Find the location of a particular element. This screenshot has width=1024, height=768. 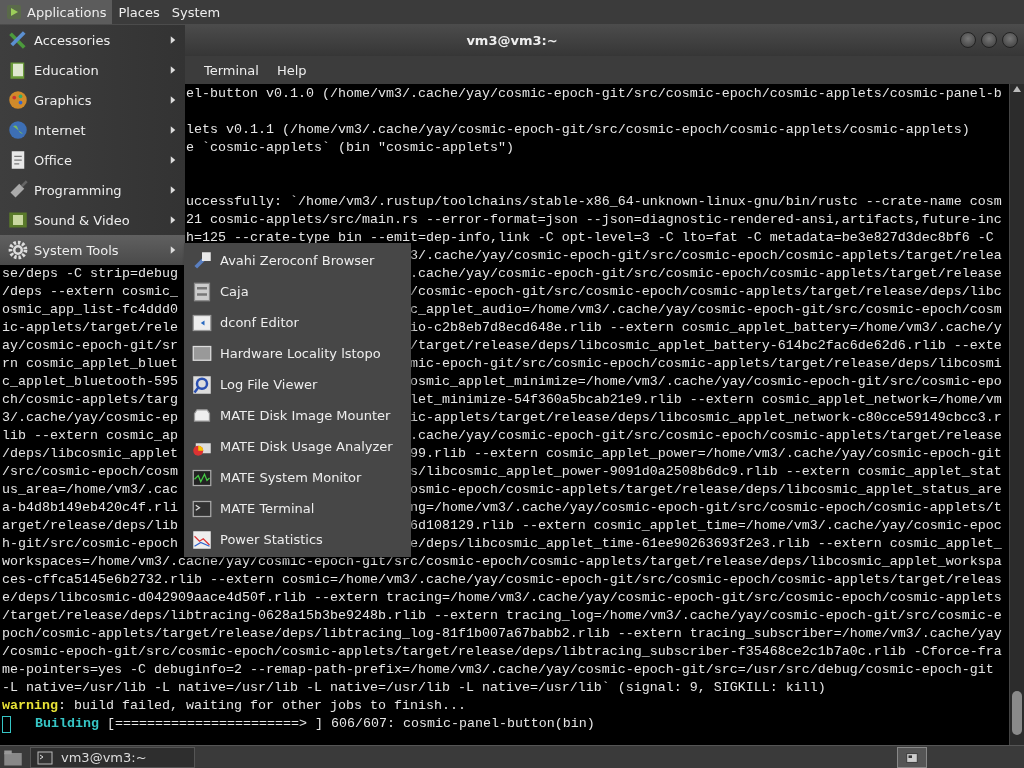

terminal-line: se/deps -C strip=debug is located at coordinates (90, 274).